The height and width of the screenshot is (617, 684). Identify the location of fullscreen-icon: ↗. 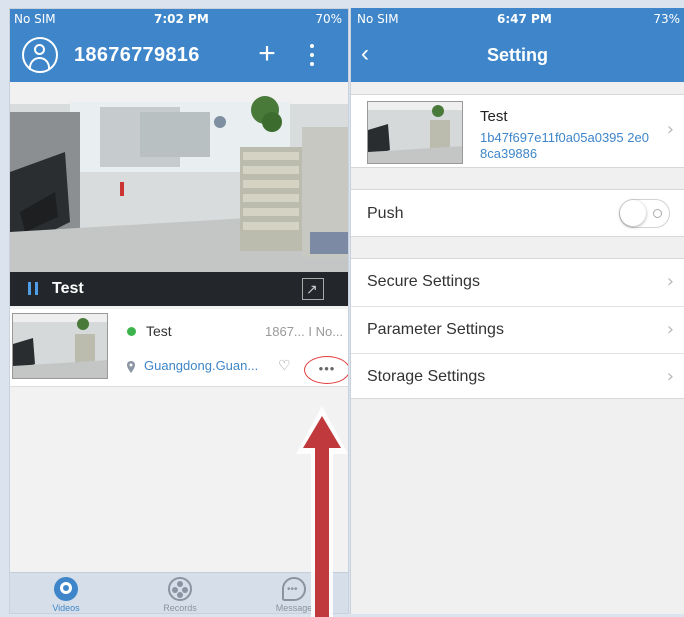
(313, 289).